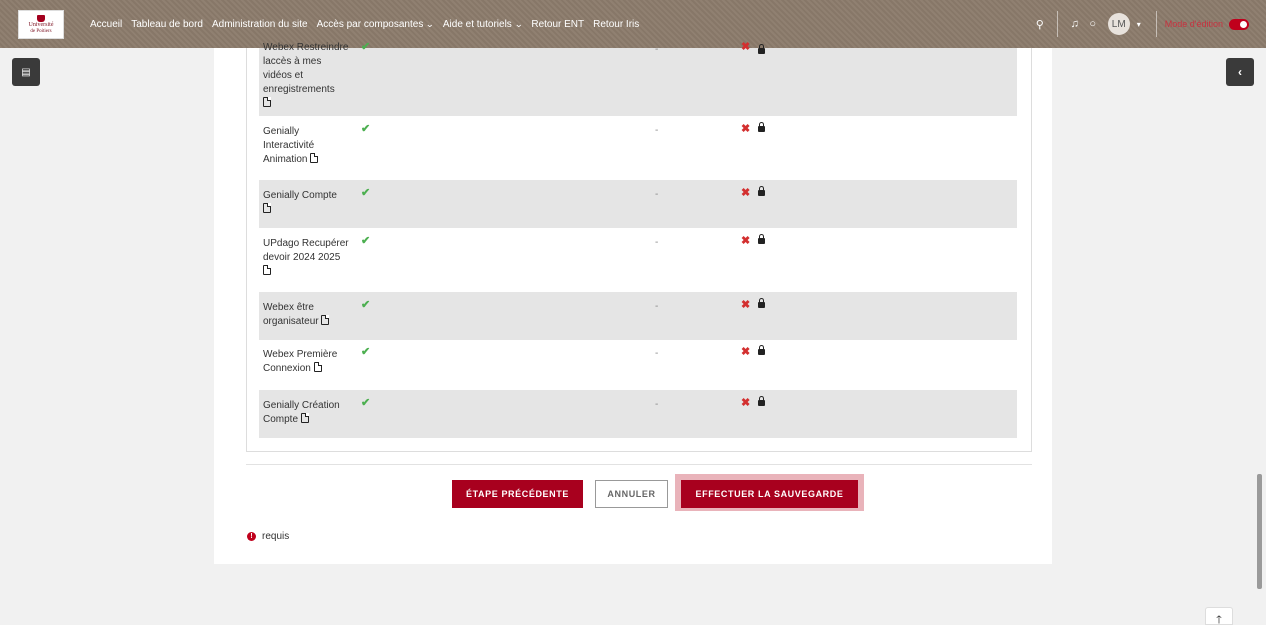 The image size is (1266, 625). Describe the element at coordinates (41, 18) in the screenshot. I see `crest-icon` at that location.